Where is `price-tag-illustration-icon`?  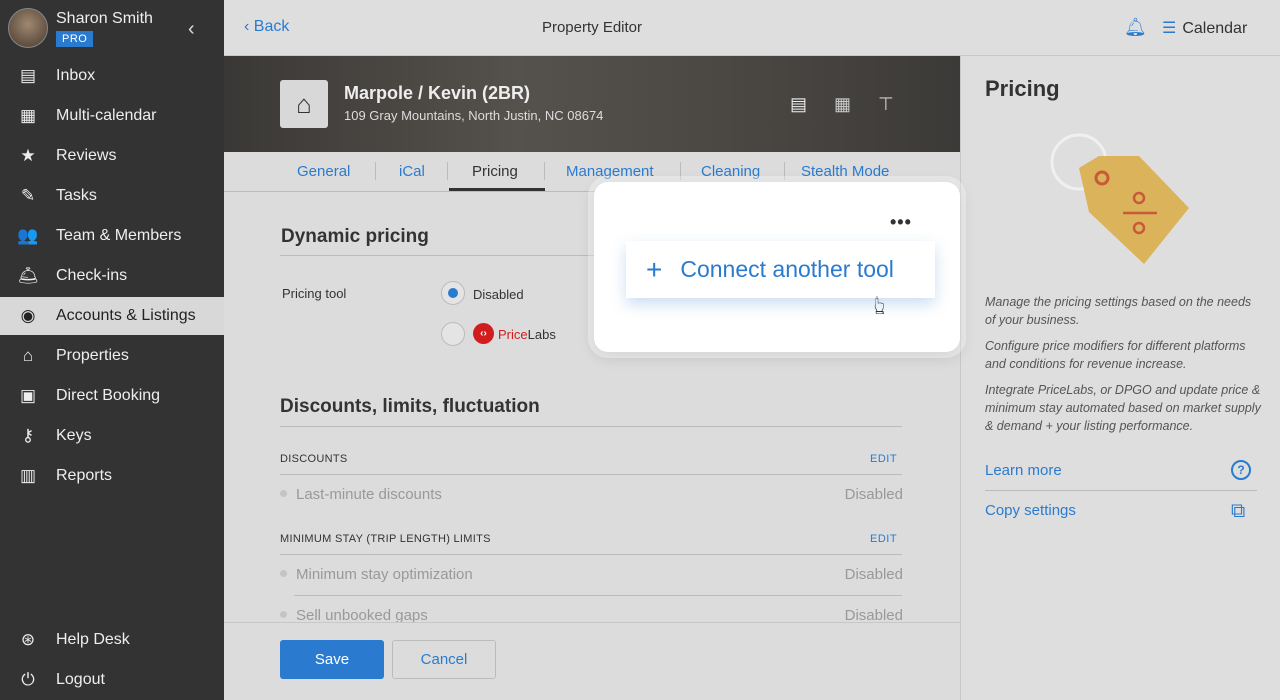 price-tag-illustration-icon is located at coordinates (1119, 198).